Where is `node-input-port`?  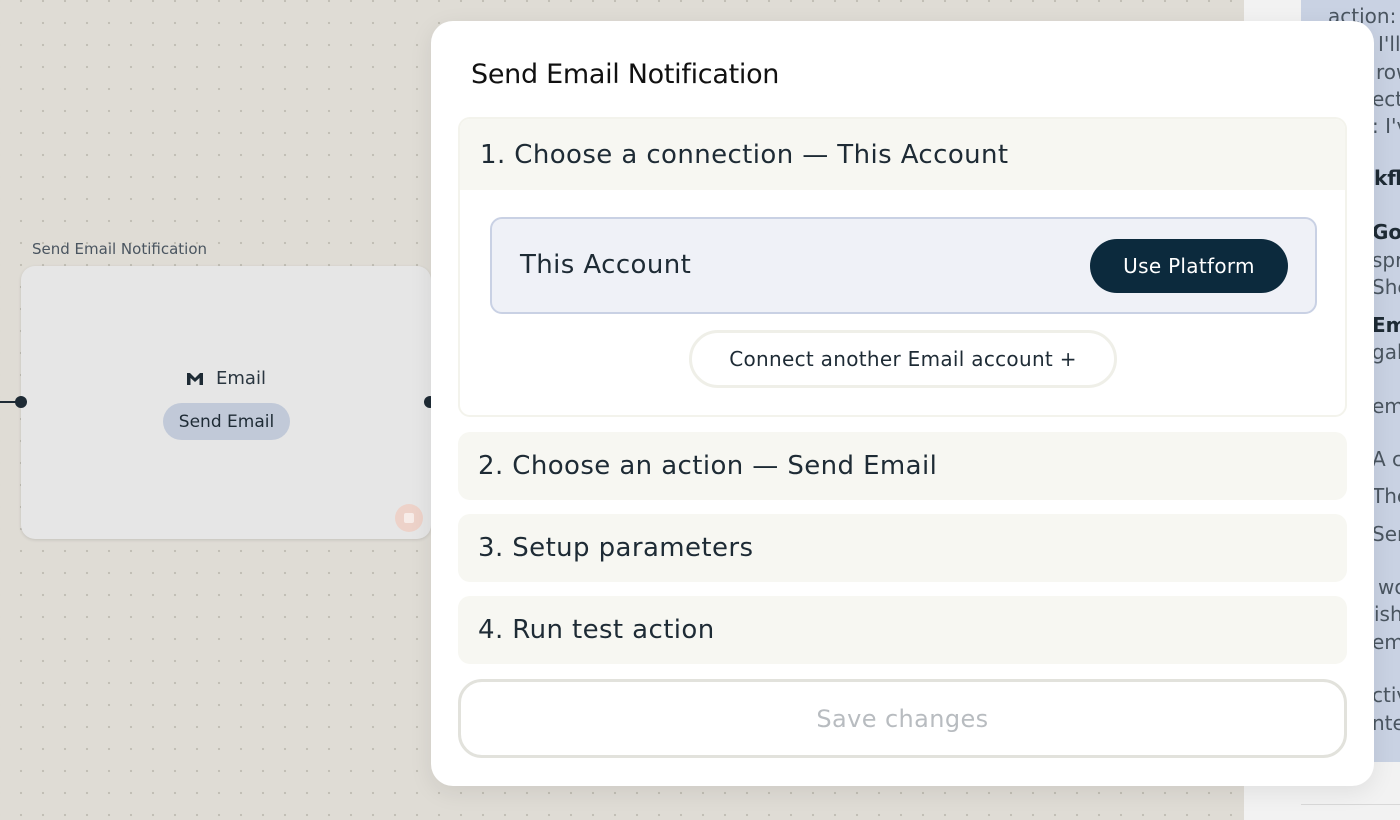 node-input-port is located at coordinates (21, 402).